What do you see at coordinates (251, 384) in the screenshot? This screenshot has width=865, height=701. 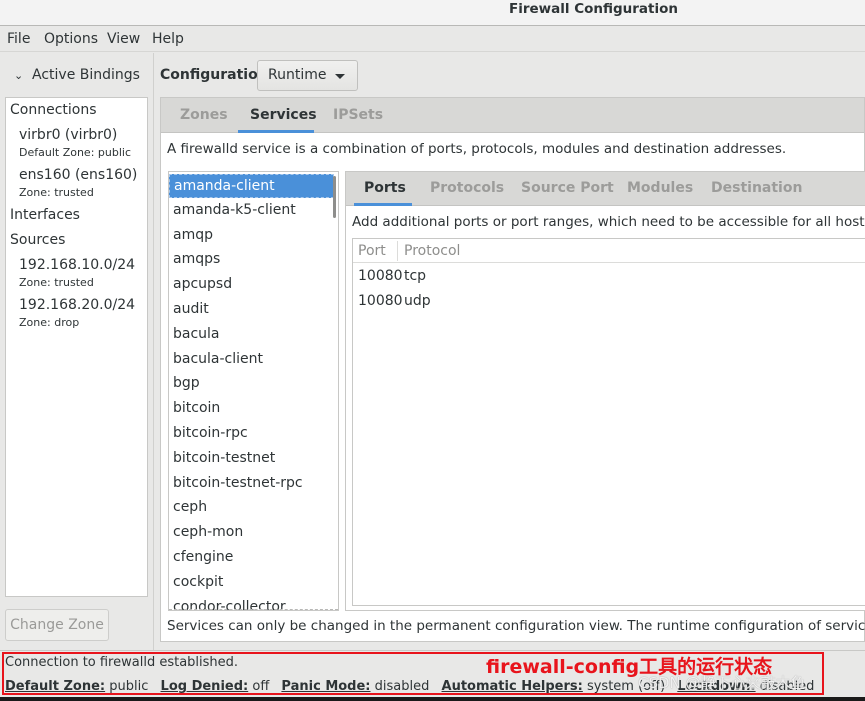 I see `service-item: bgp` at bounding box center [251, 384].